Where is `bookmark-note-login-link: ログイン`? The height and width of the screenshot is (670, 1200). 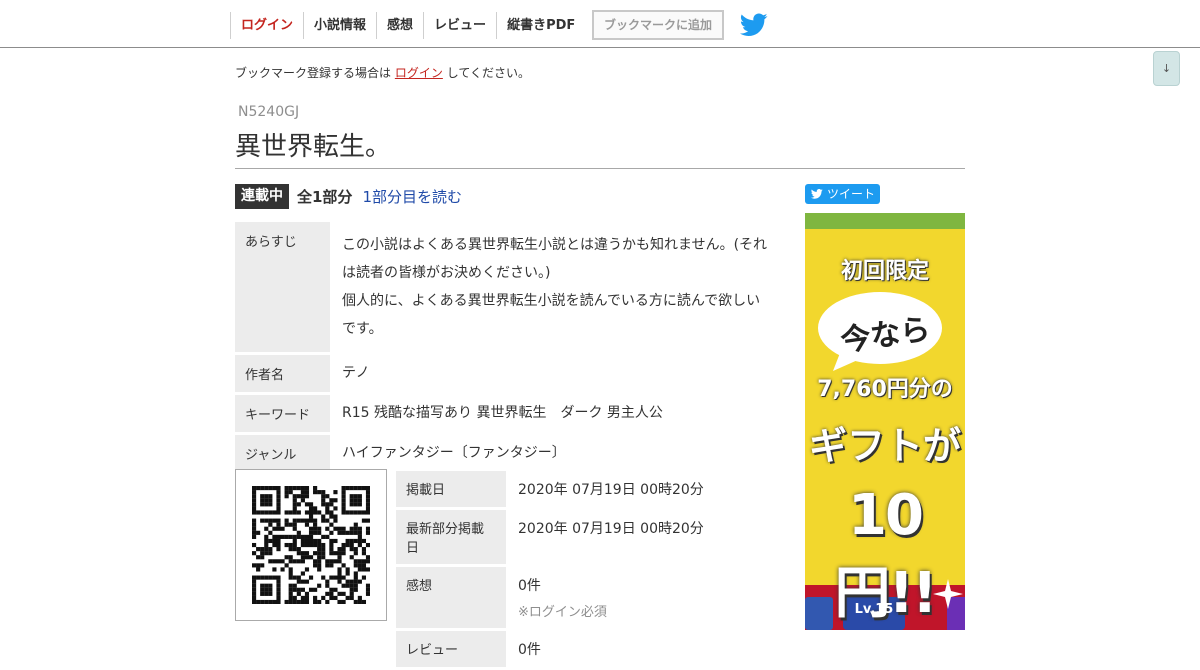
bookmark-note-login-link: ログイン is located at coordinates (419, 73).